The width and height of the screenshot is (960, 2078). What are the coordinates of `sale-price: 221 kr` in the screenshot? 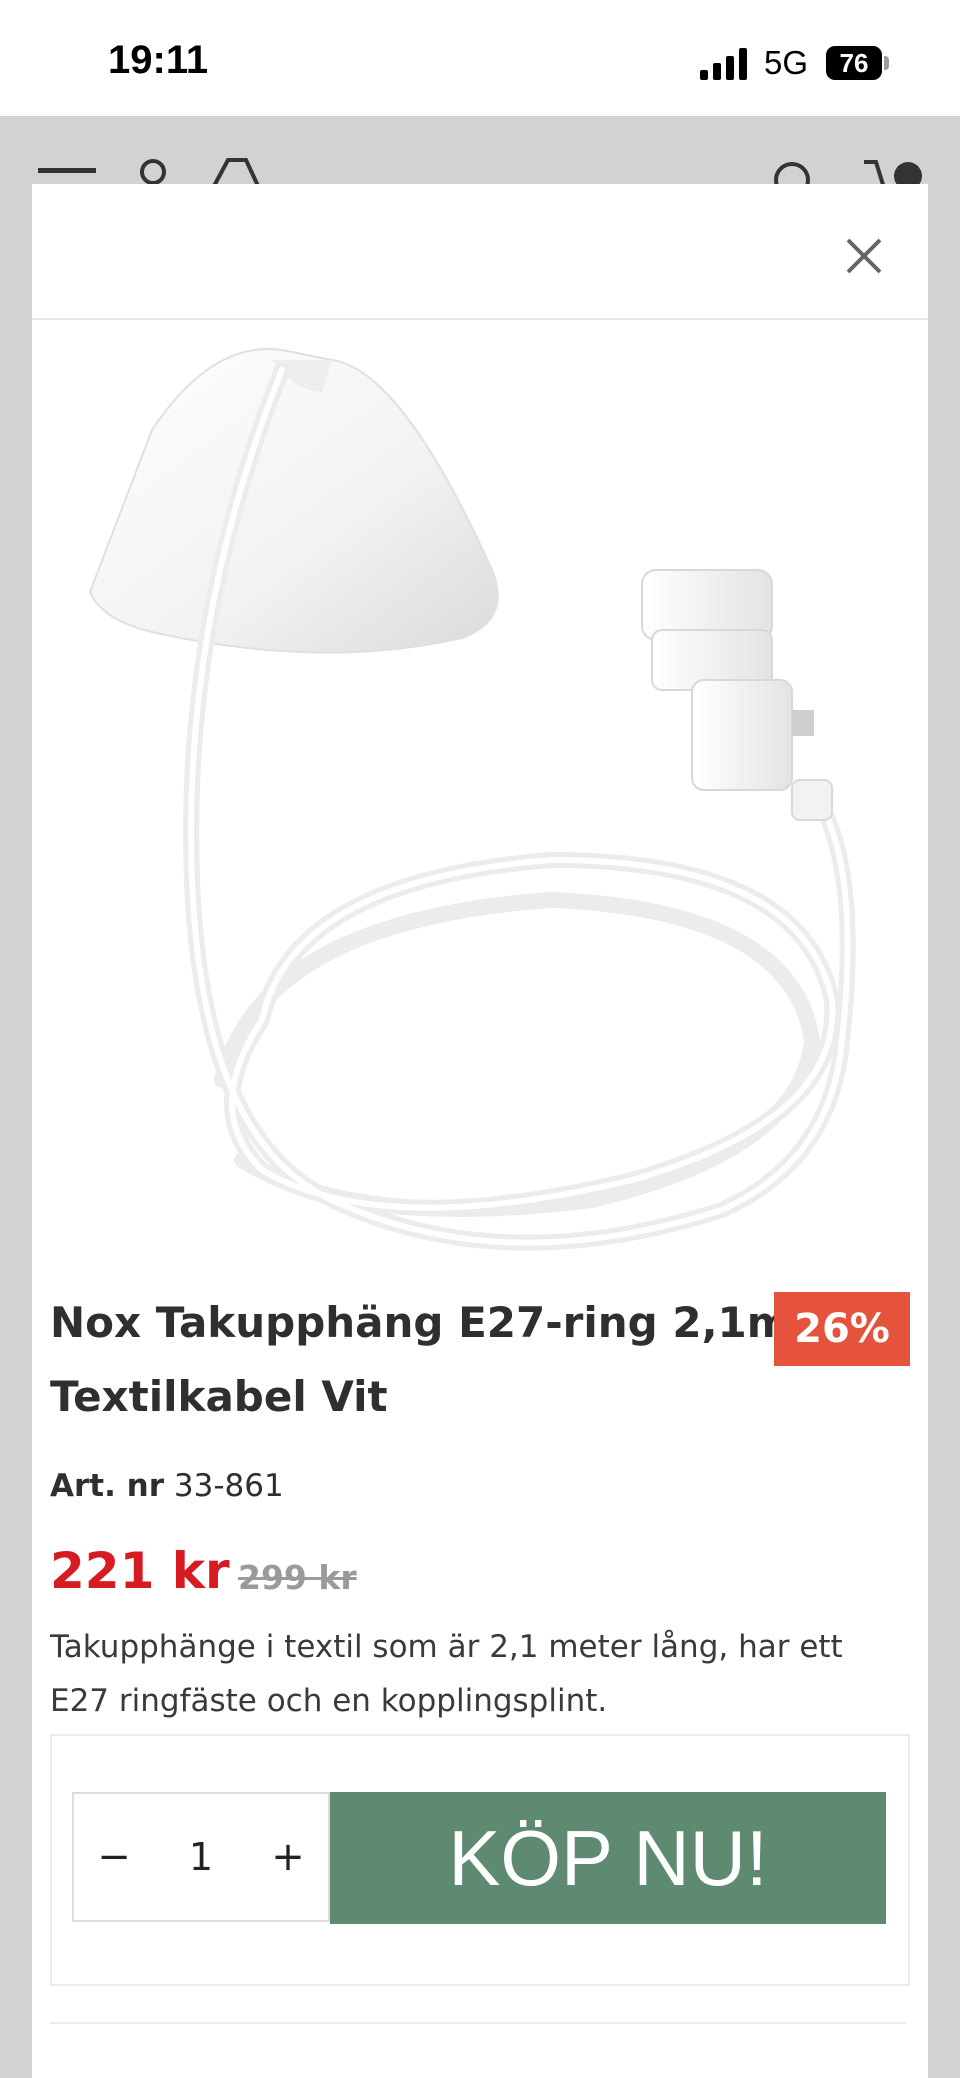 It's located at (140, 1571).